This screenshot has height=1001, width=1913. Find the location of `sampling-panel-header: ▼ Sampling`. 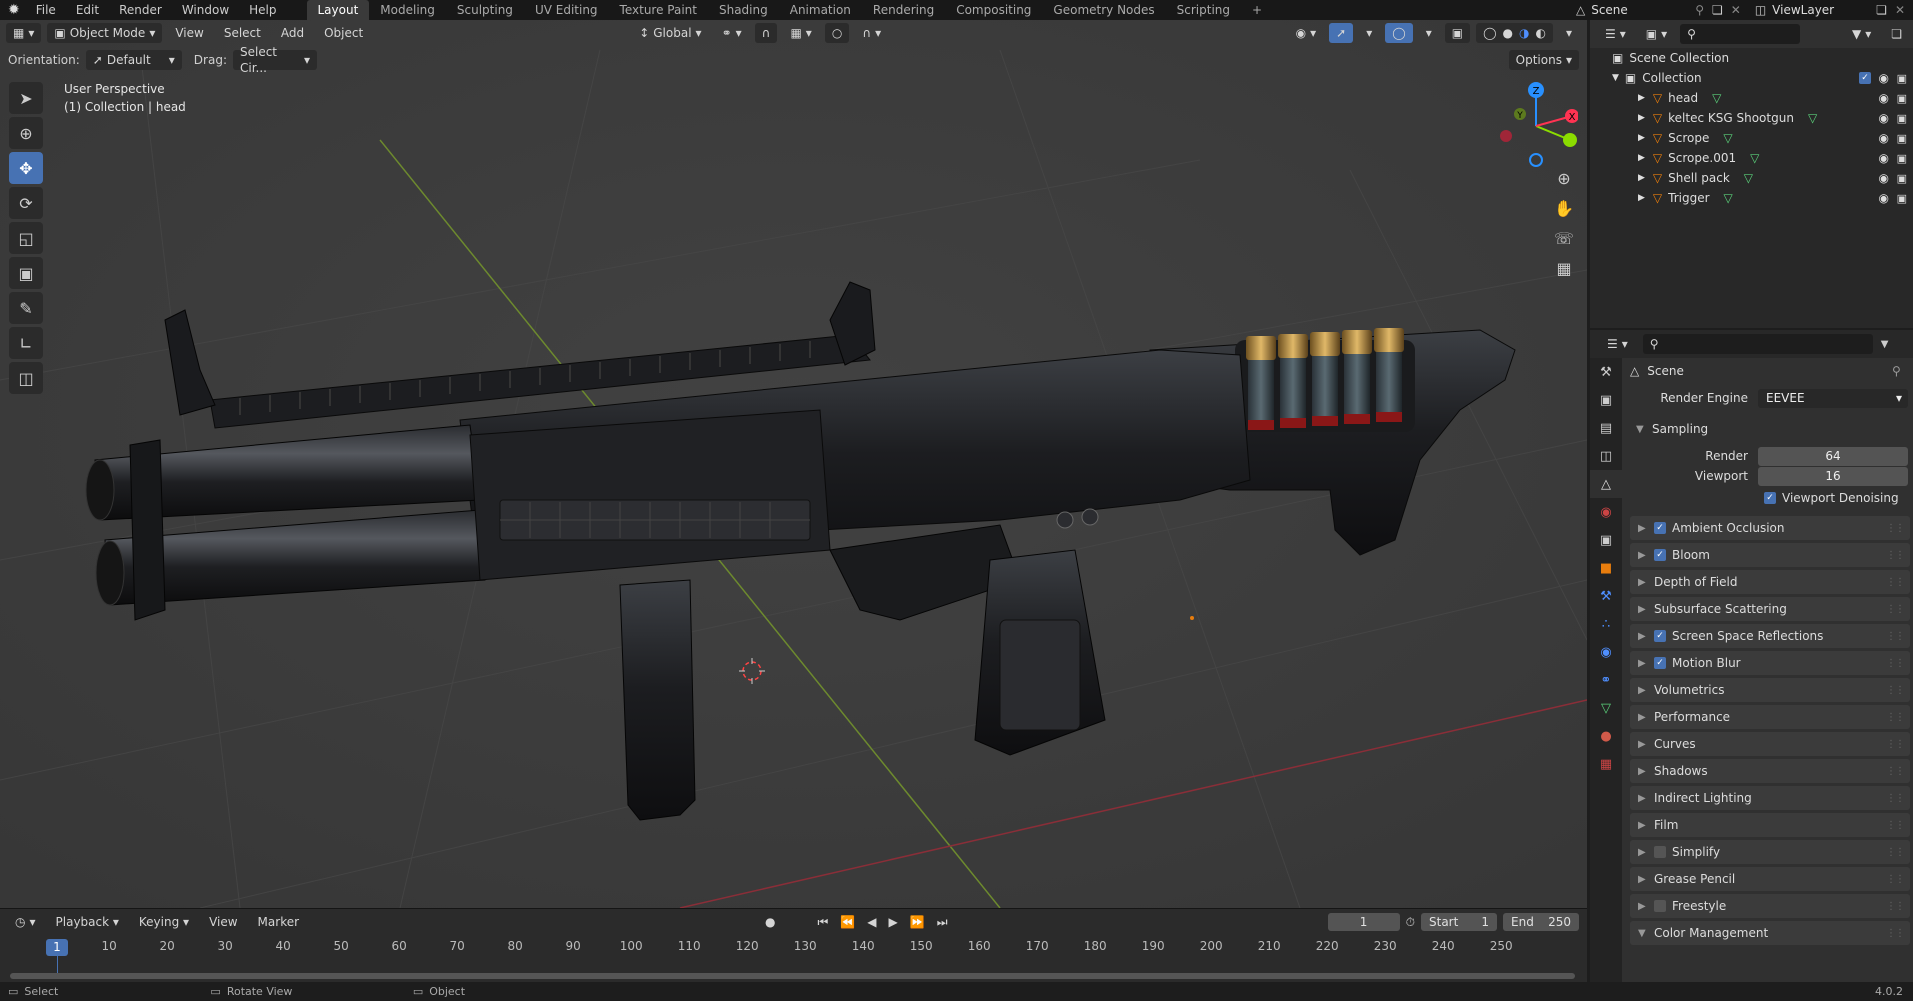

sampling-panel-header: ▼ Sampling is located at coordinates (1770, 429).